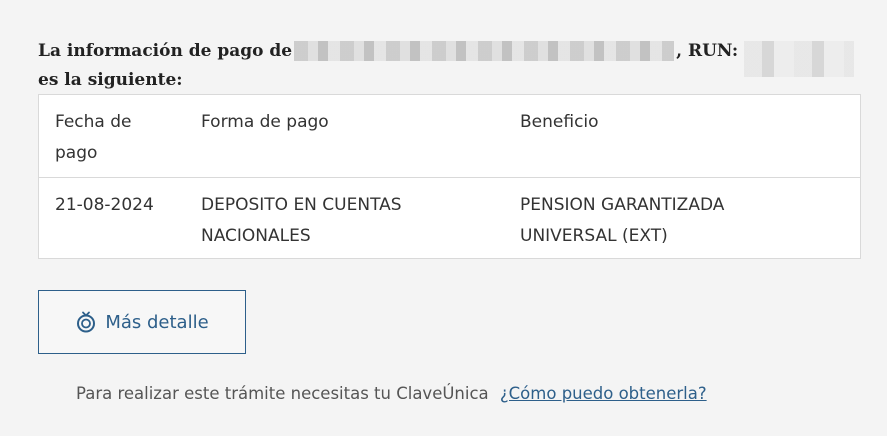 This screenshot has height=436, width=887. I want to click on heading-line-1: La información de pago de , RUN:, so click(446, 55).